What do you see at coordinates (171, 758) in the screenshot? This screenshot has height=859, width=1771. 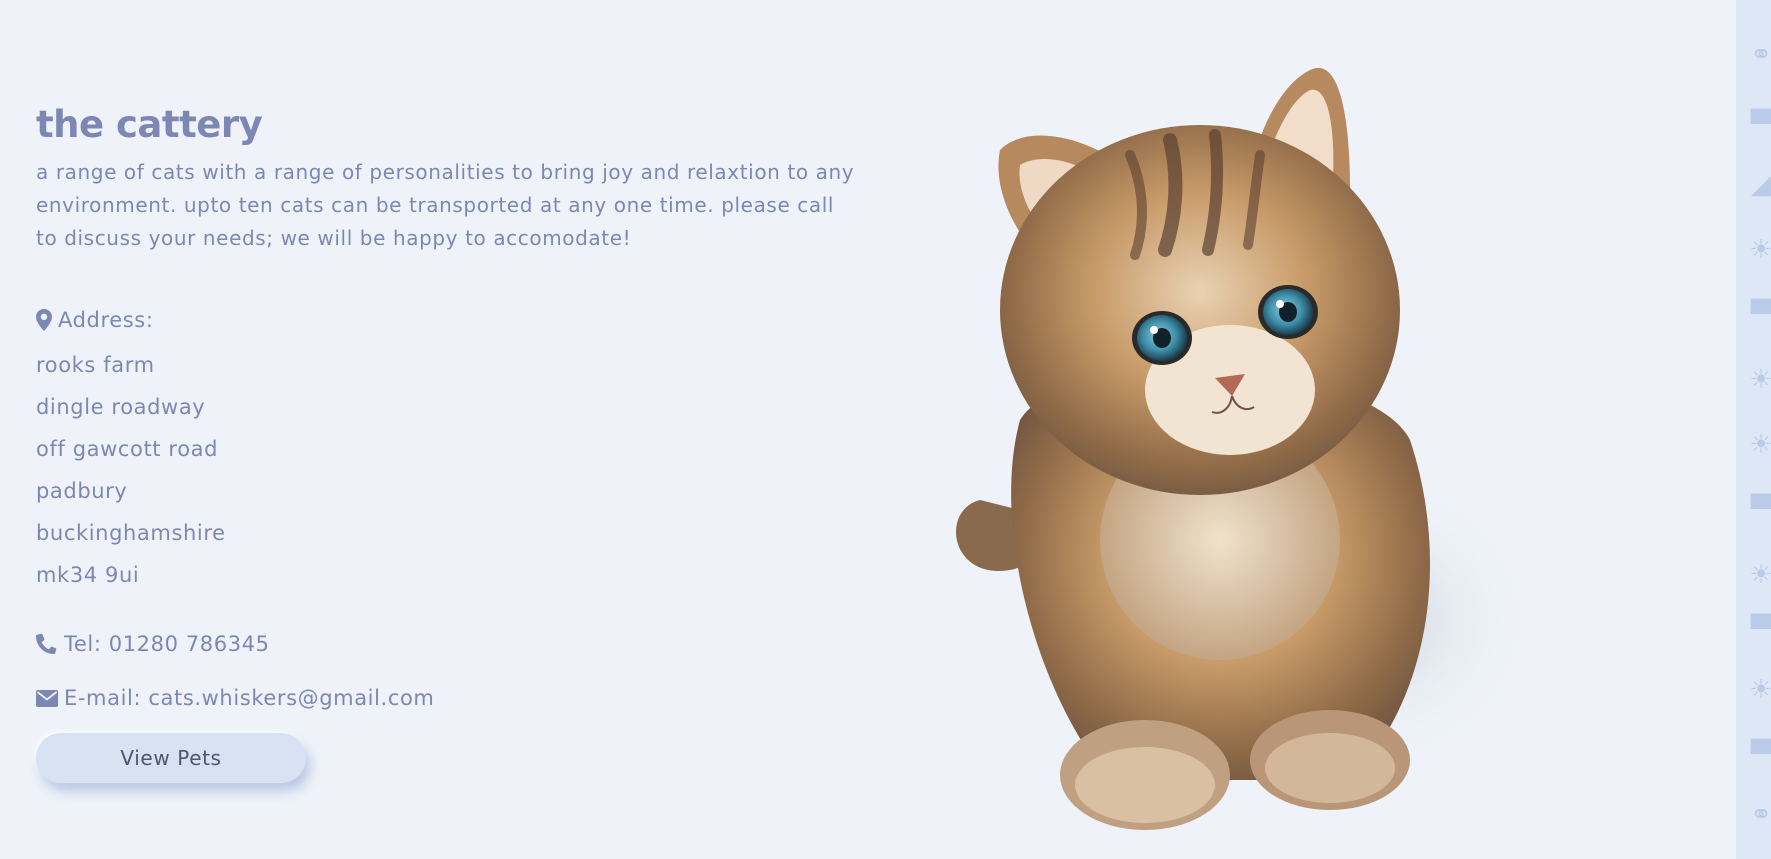 I see `view-pets-button: View Pets` at bounding box center [171, 758].